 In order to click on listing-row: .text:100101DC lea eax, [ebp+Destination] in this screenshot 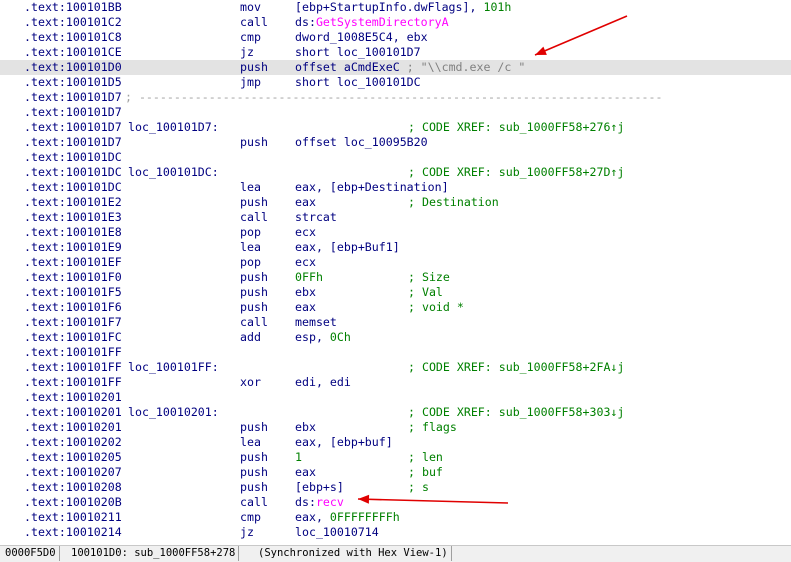, I will do `click(395, 187)`.